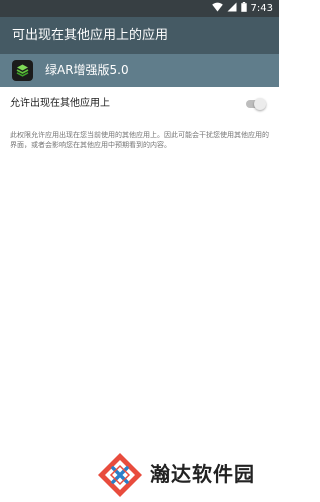 The image size is (320, 502). Describe the element at coordinates (217, 8) in the screenshot. I see `wifi-icon` at that location.